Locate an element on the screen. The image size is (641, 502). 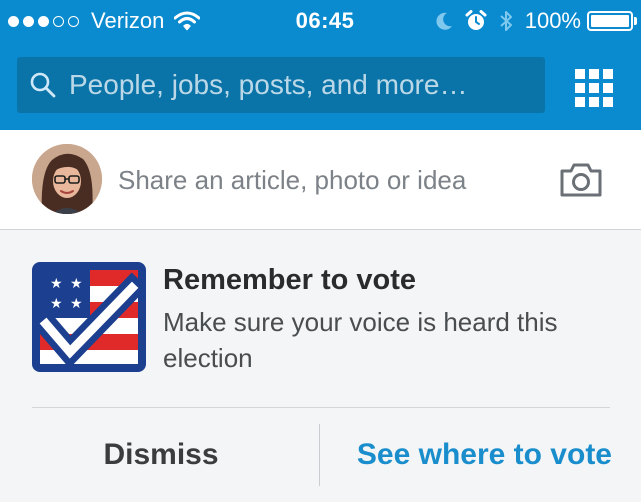
search-input is located at coordinates (307, 85).